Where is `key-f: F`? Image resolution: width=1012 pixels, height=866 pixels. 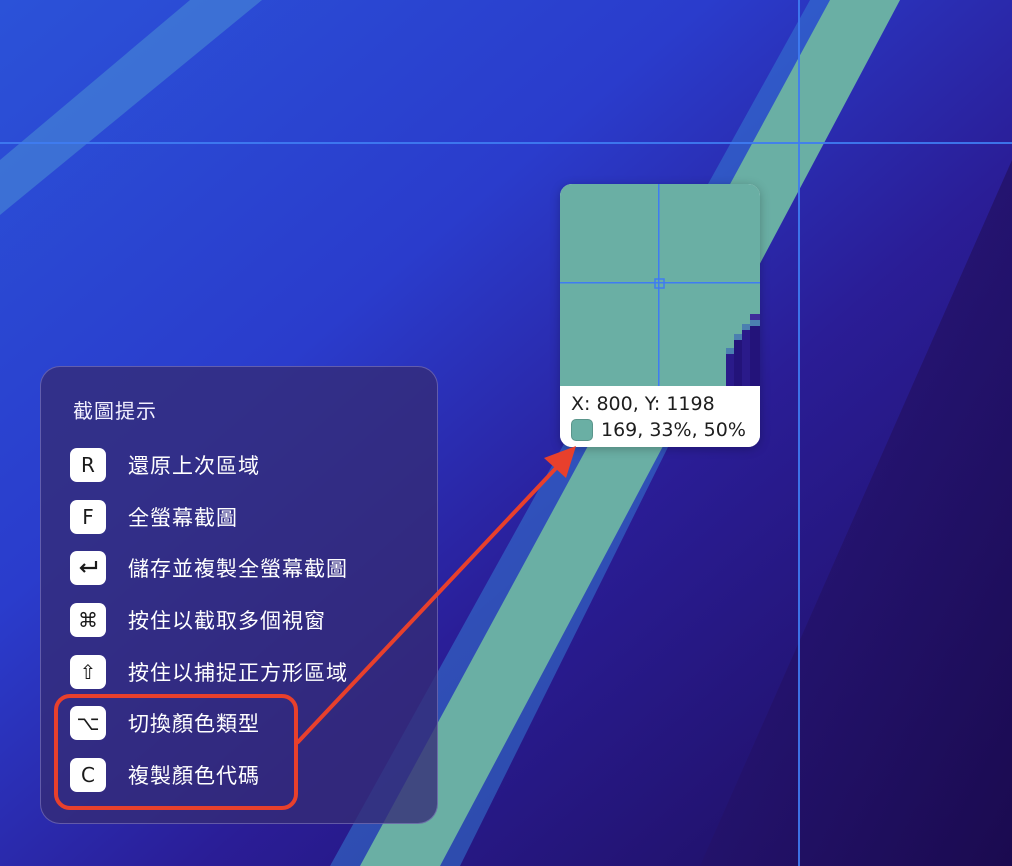 key-f: F is located at coordinates (88, 517).